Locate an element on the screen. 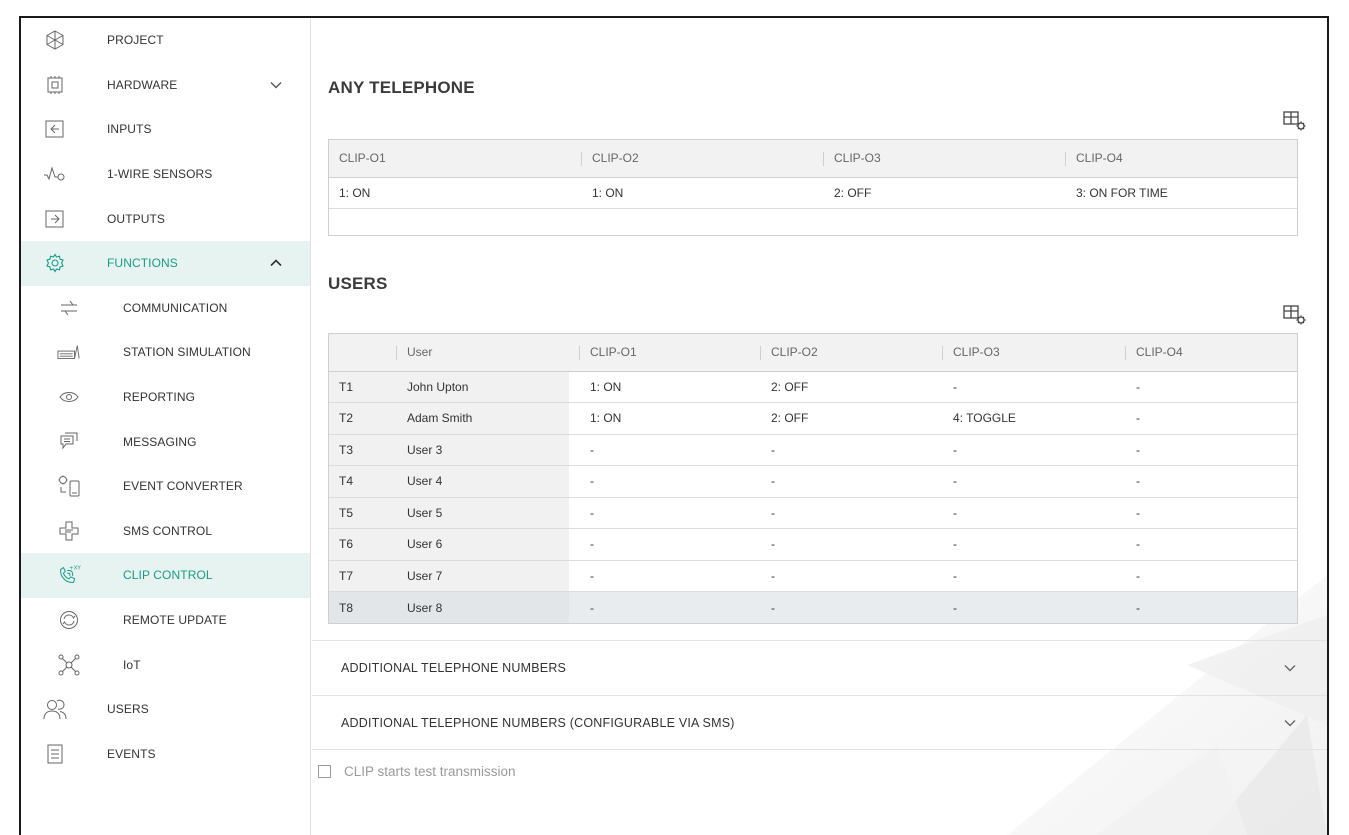 Image resolution: width=1349 pixels, height=835 pixels. clip-test-transmission-checkbox is located at coordinates (324, 771).